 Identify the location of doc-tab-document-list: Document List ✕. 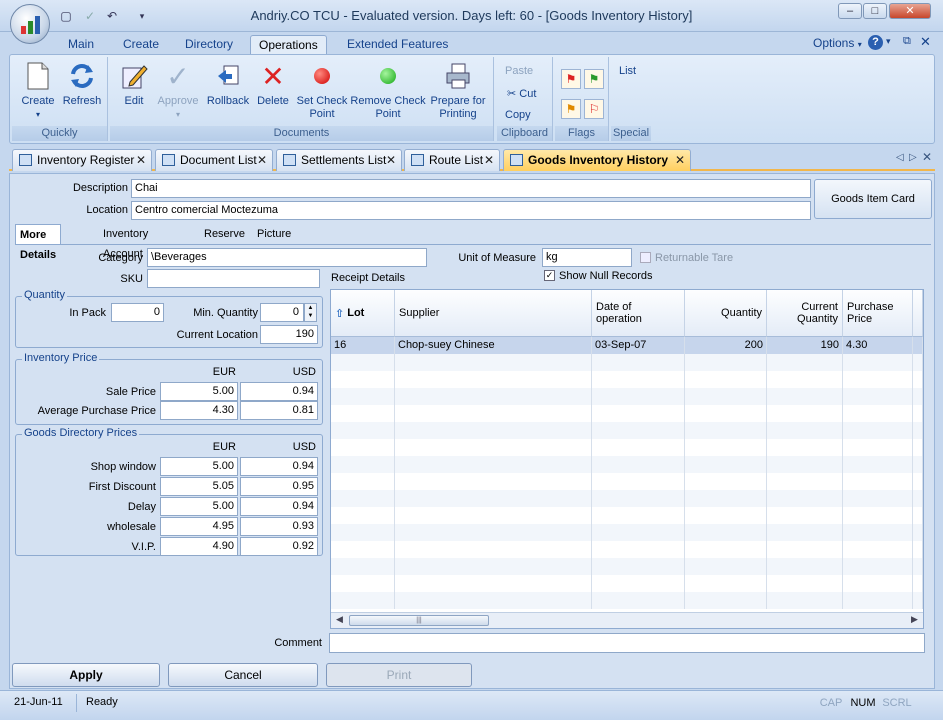
(214, 160).